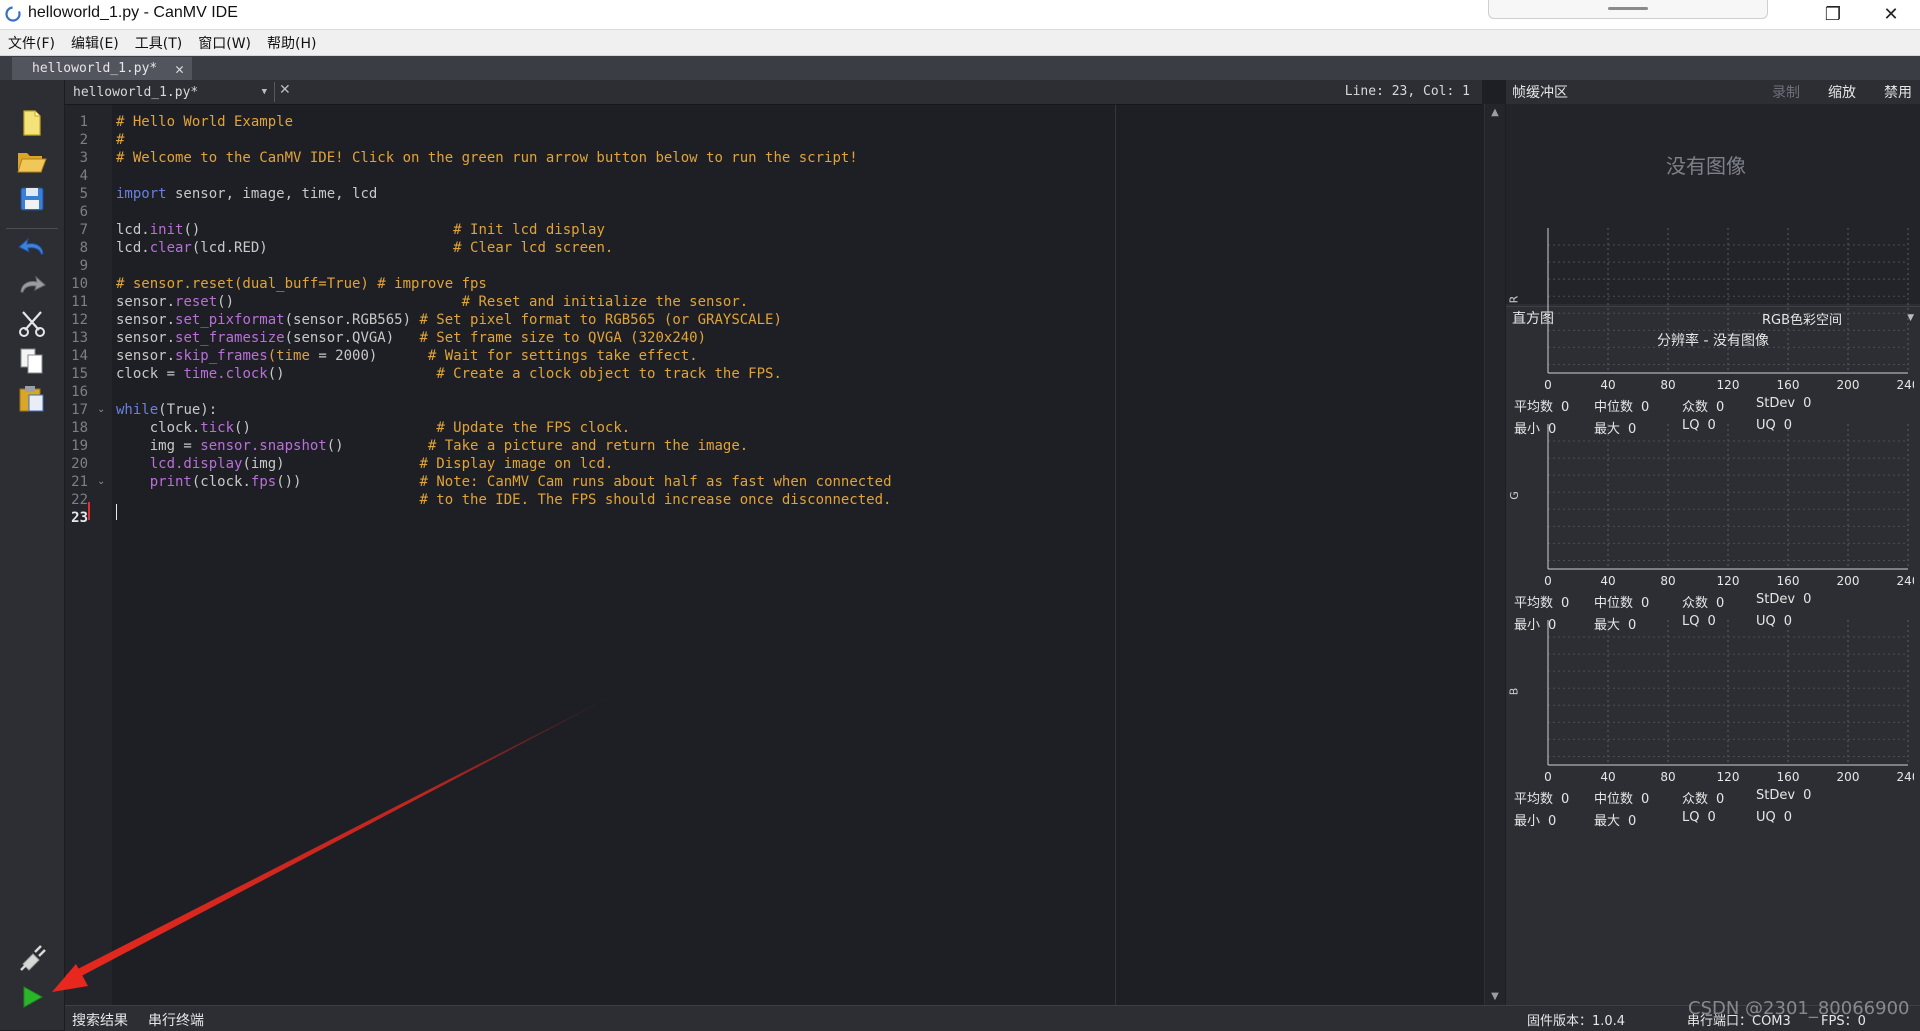 The image size is (1920, 1031). What do you see at coordinates (1842, 92) in the screenshot?
I see `zoom-button: 缩放` at bounding box center [1842, 92].